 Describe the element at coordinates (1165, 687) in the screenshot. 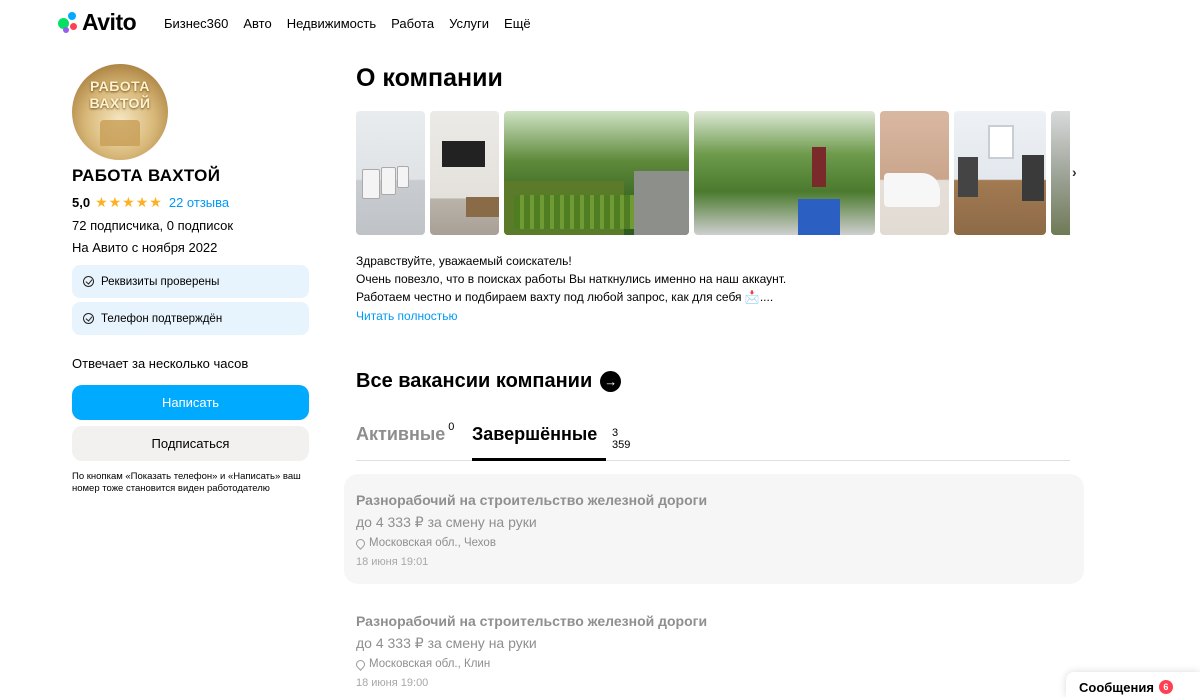

I see `messages-count-badge: 6` at that location.